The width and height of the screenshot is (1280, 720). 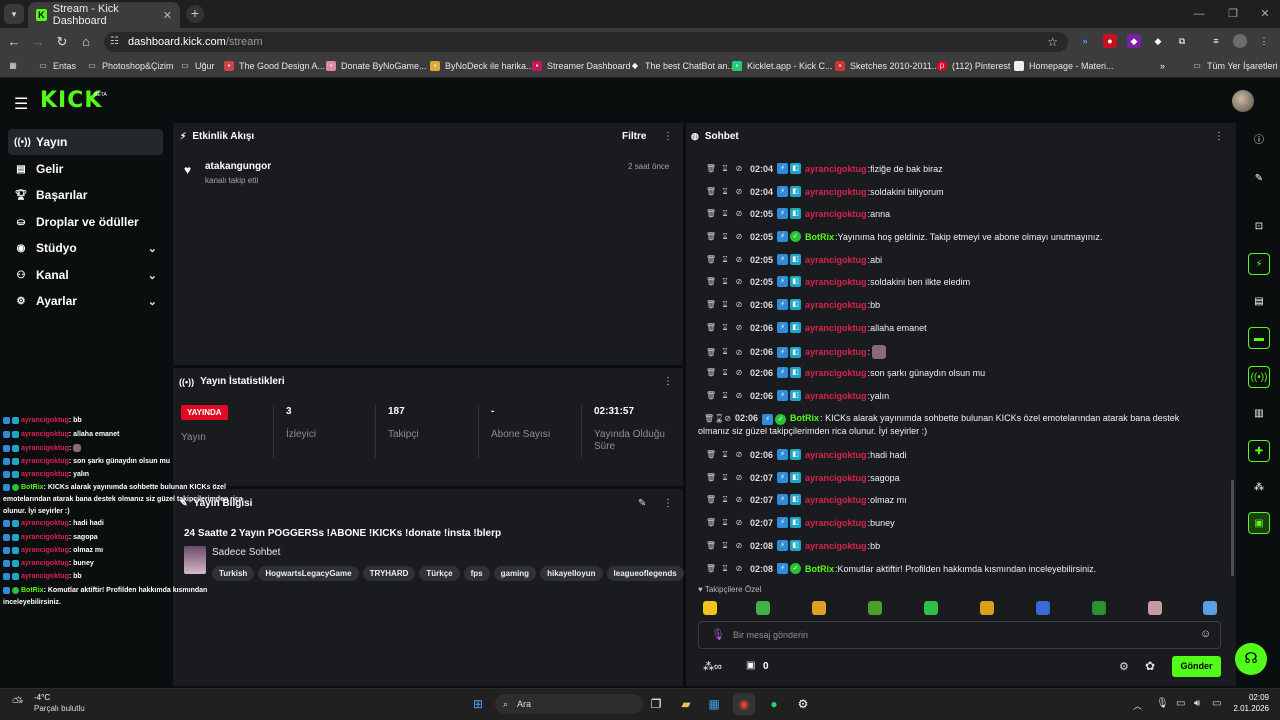 I want to click on info-icon: ⓘ, so click(x=1259, y=141).